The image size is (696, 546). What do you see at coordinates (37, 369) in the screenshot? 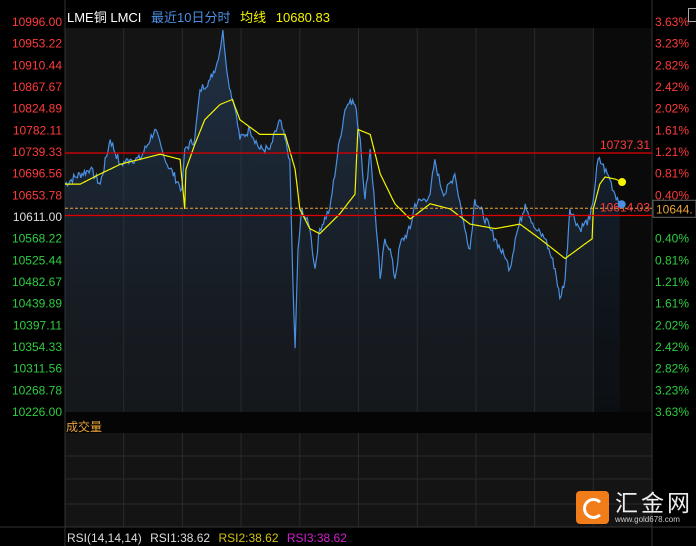
I see `left-tick-label: 10311.56` at bounding box center [37, 369].